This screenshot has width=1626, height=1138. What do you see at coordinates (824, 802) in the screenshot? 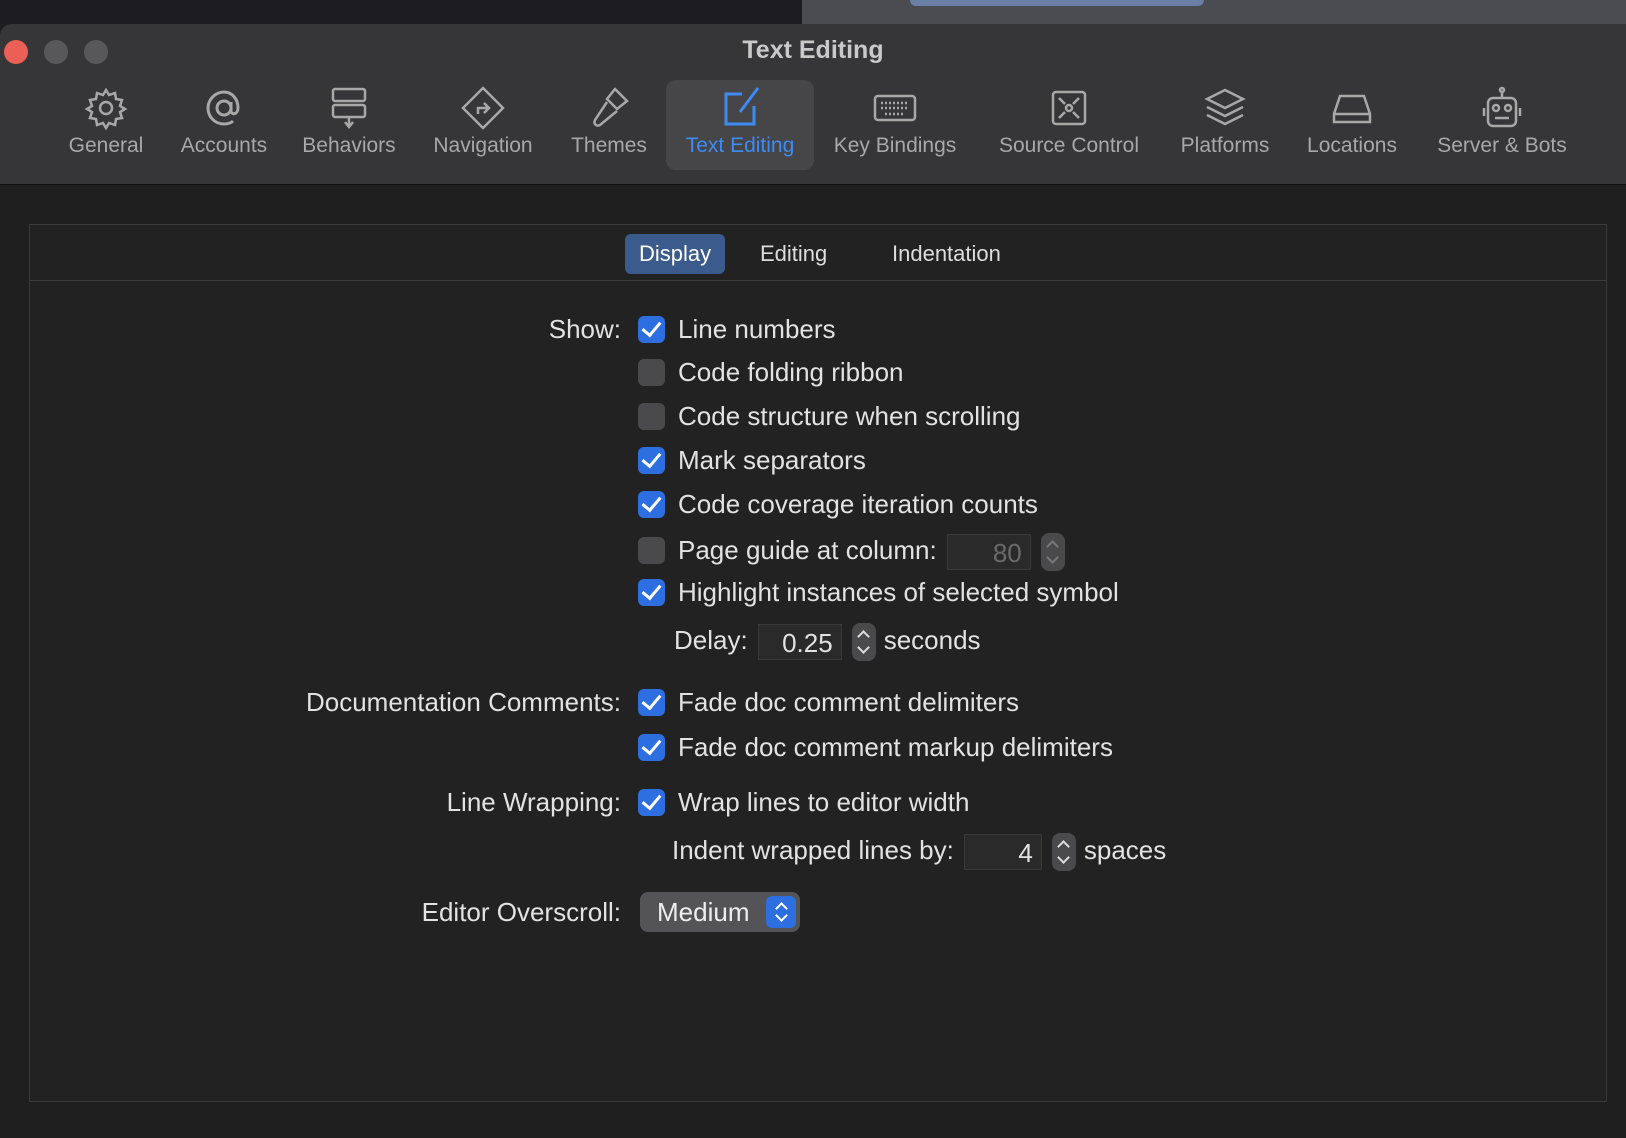
I see `checkbox-label: Wrap lines to editor width` at bounding box center [824, 802].